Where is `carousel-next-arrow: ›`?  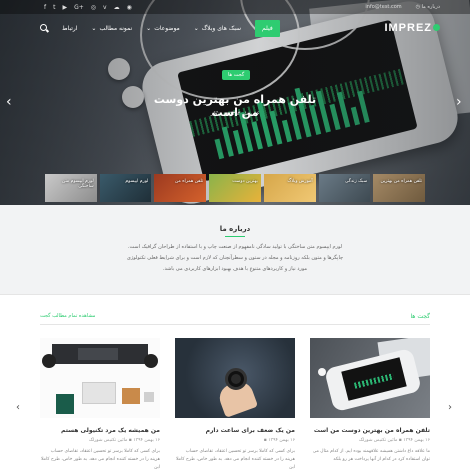
carousel-next-arrow: › is located at coordinates (450, 407).